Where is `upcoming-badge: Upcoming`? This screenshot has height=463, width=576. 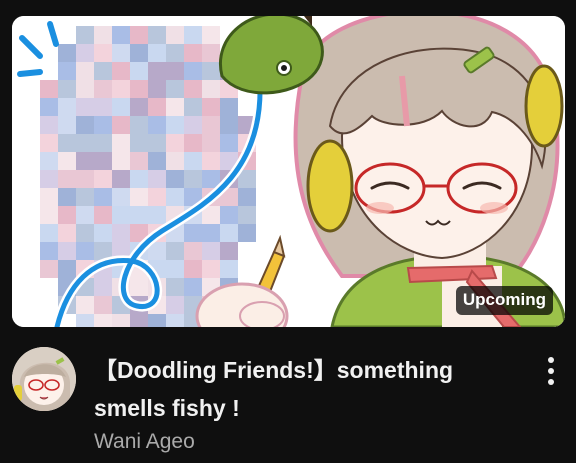
upcoming-badge: Upcoming is located at coordinates (504, 300).